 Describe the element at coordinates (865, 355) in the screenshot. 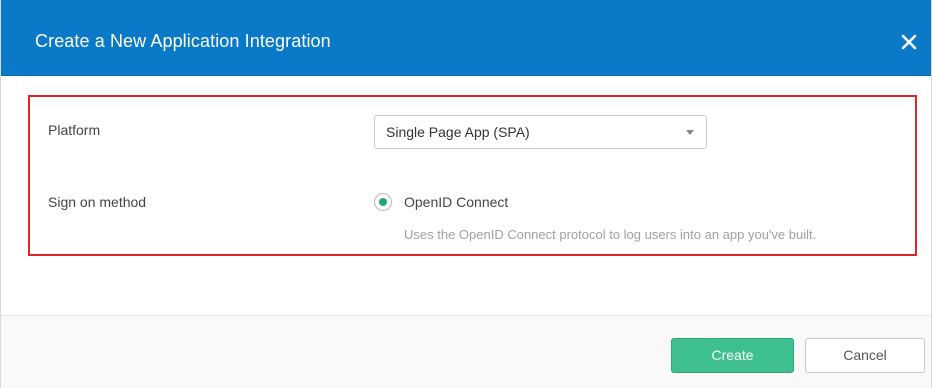

I see `cancel-button: Cancel` at that location.